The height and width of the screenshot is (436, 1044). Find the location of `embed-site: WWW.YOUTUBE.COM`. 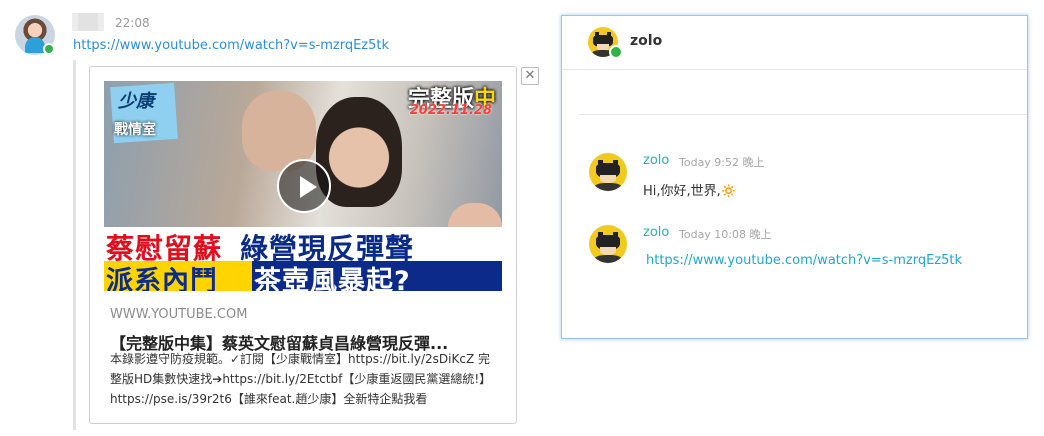

embed-site: WWW.YOUTUBE.COM is located at coordinates (179, 314).